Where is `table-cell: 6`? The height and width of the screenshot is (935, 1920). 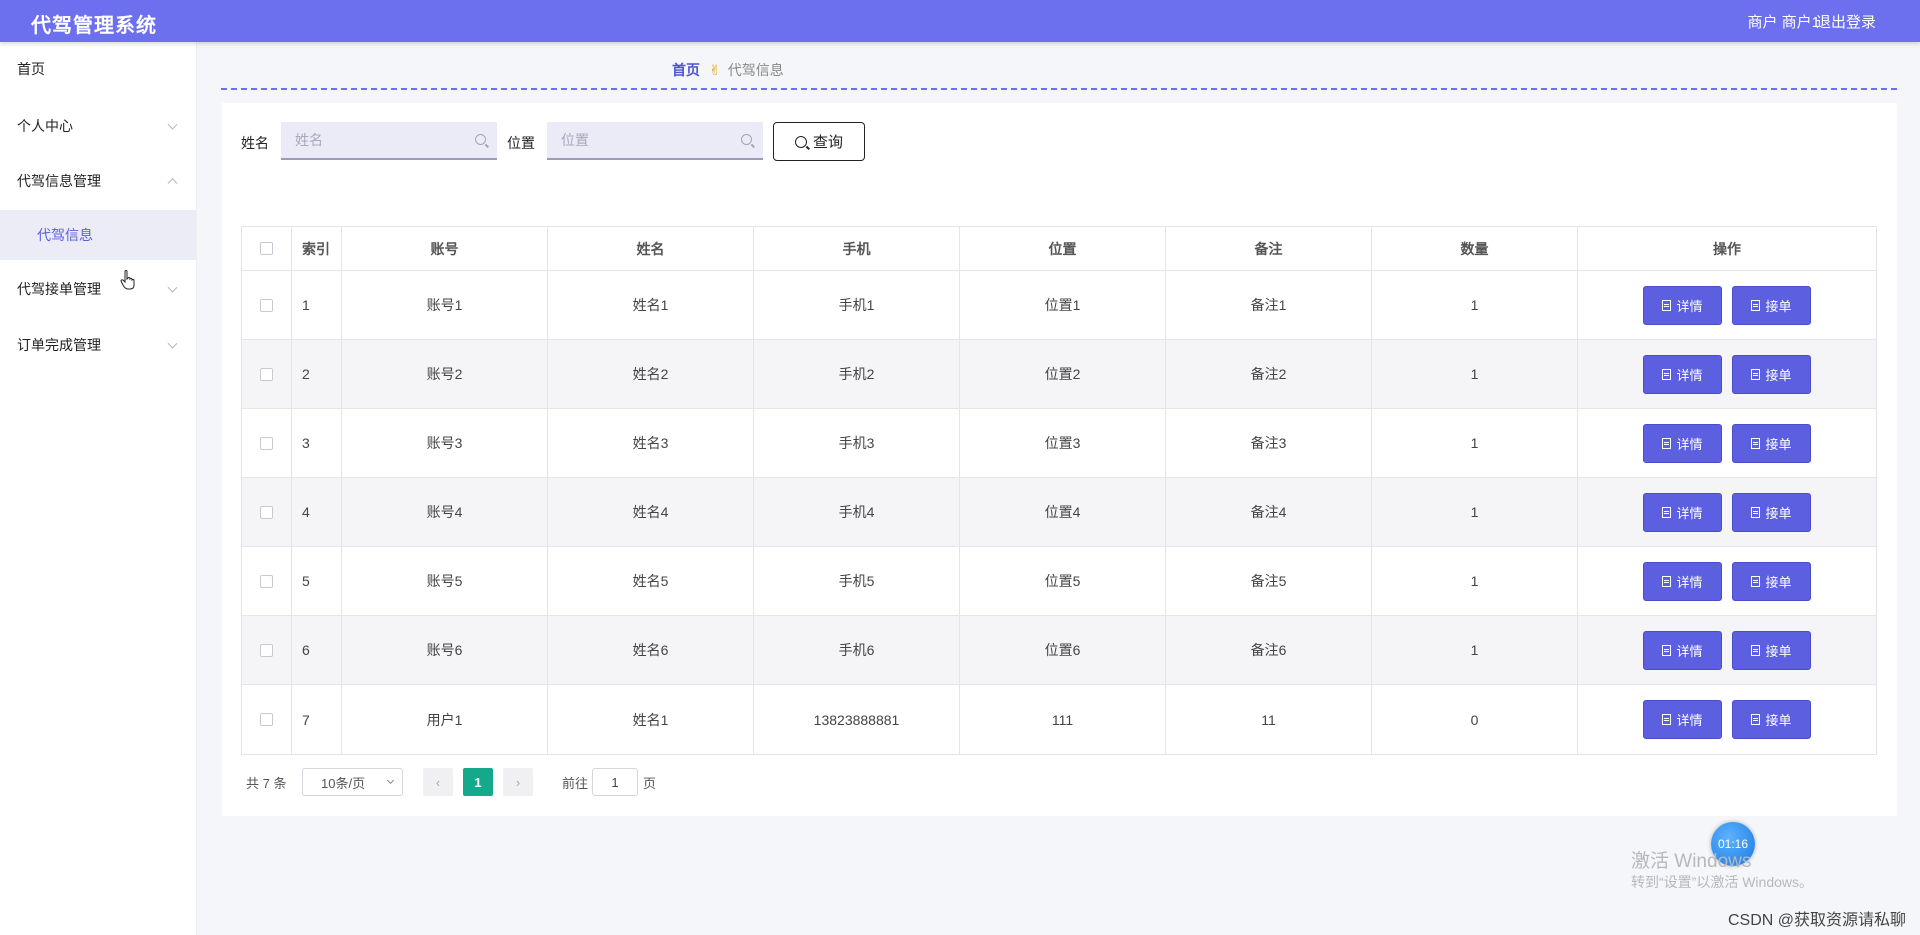 table-cell: 6 is located at coordinates (317, 650).